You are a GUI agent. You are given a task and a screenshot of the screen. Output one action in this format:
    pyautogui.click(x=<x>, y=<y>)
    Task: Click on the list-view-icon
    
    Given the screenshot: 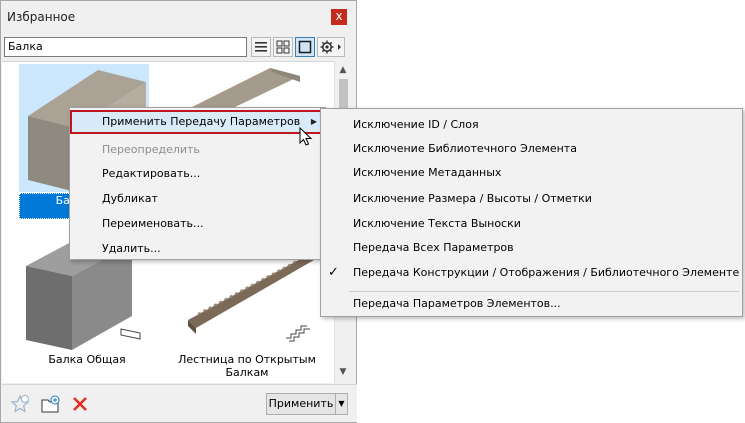 What is the action you would take?
    pyautogui.click(x=261, y=47)
    